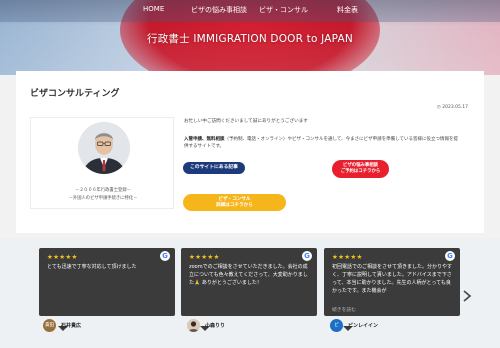  What do you see at coordinates (204, 139) in the screenshot?
I see `description-bold: 入管申請、無料相談` at bounding box center [204, 139].